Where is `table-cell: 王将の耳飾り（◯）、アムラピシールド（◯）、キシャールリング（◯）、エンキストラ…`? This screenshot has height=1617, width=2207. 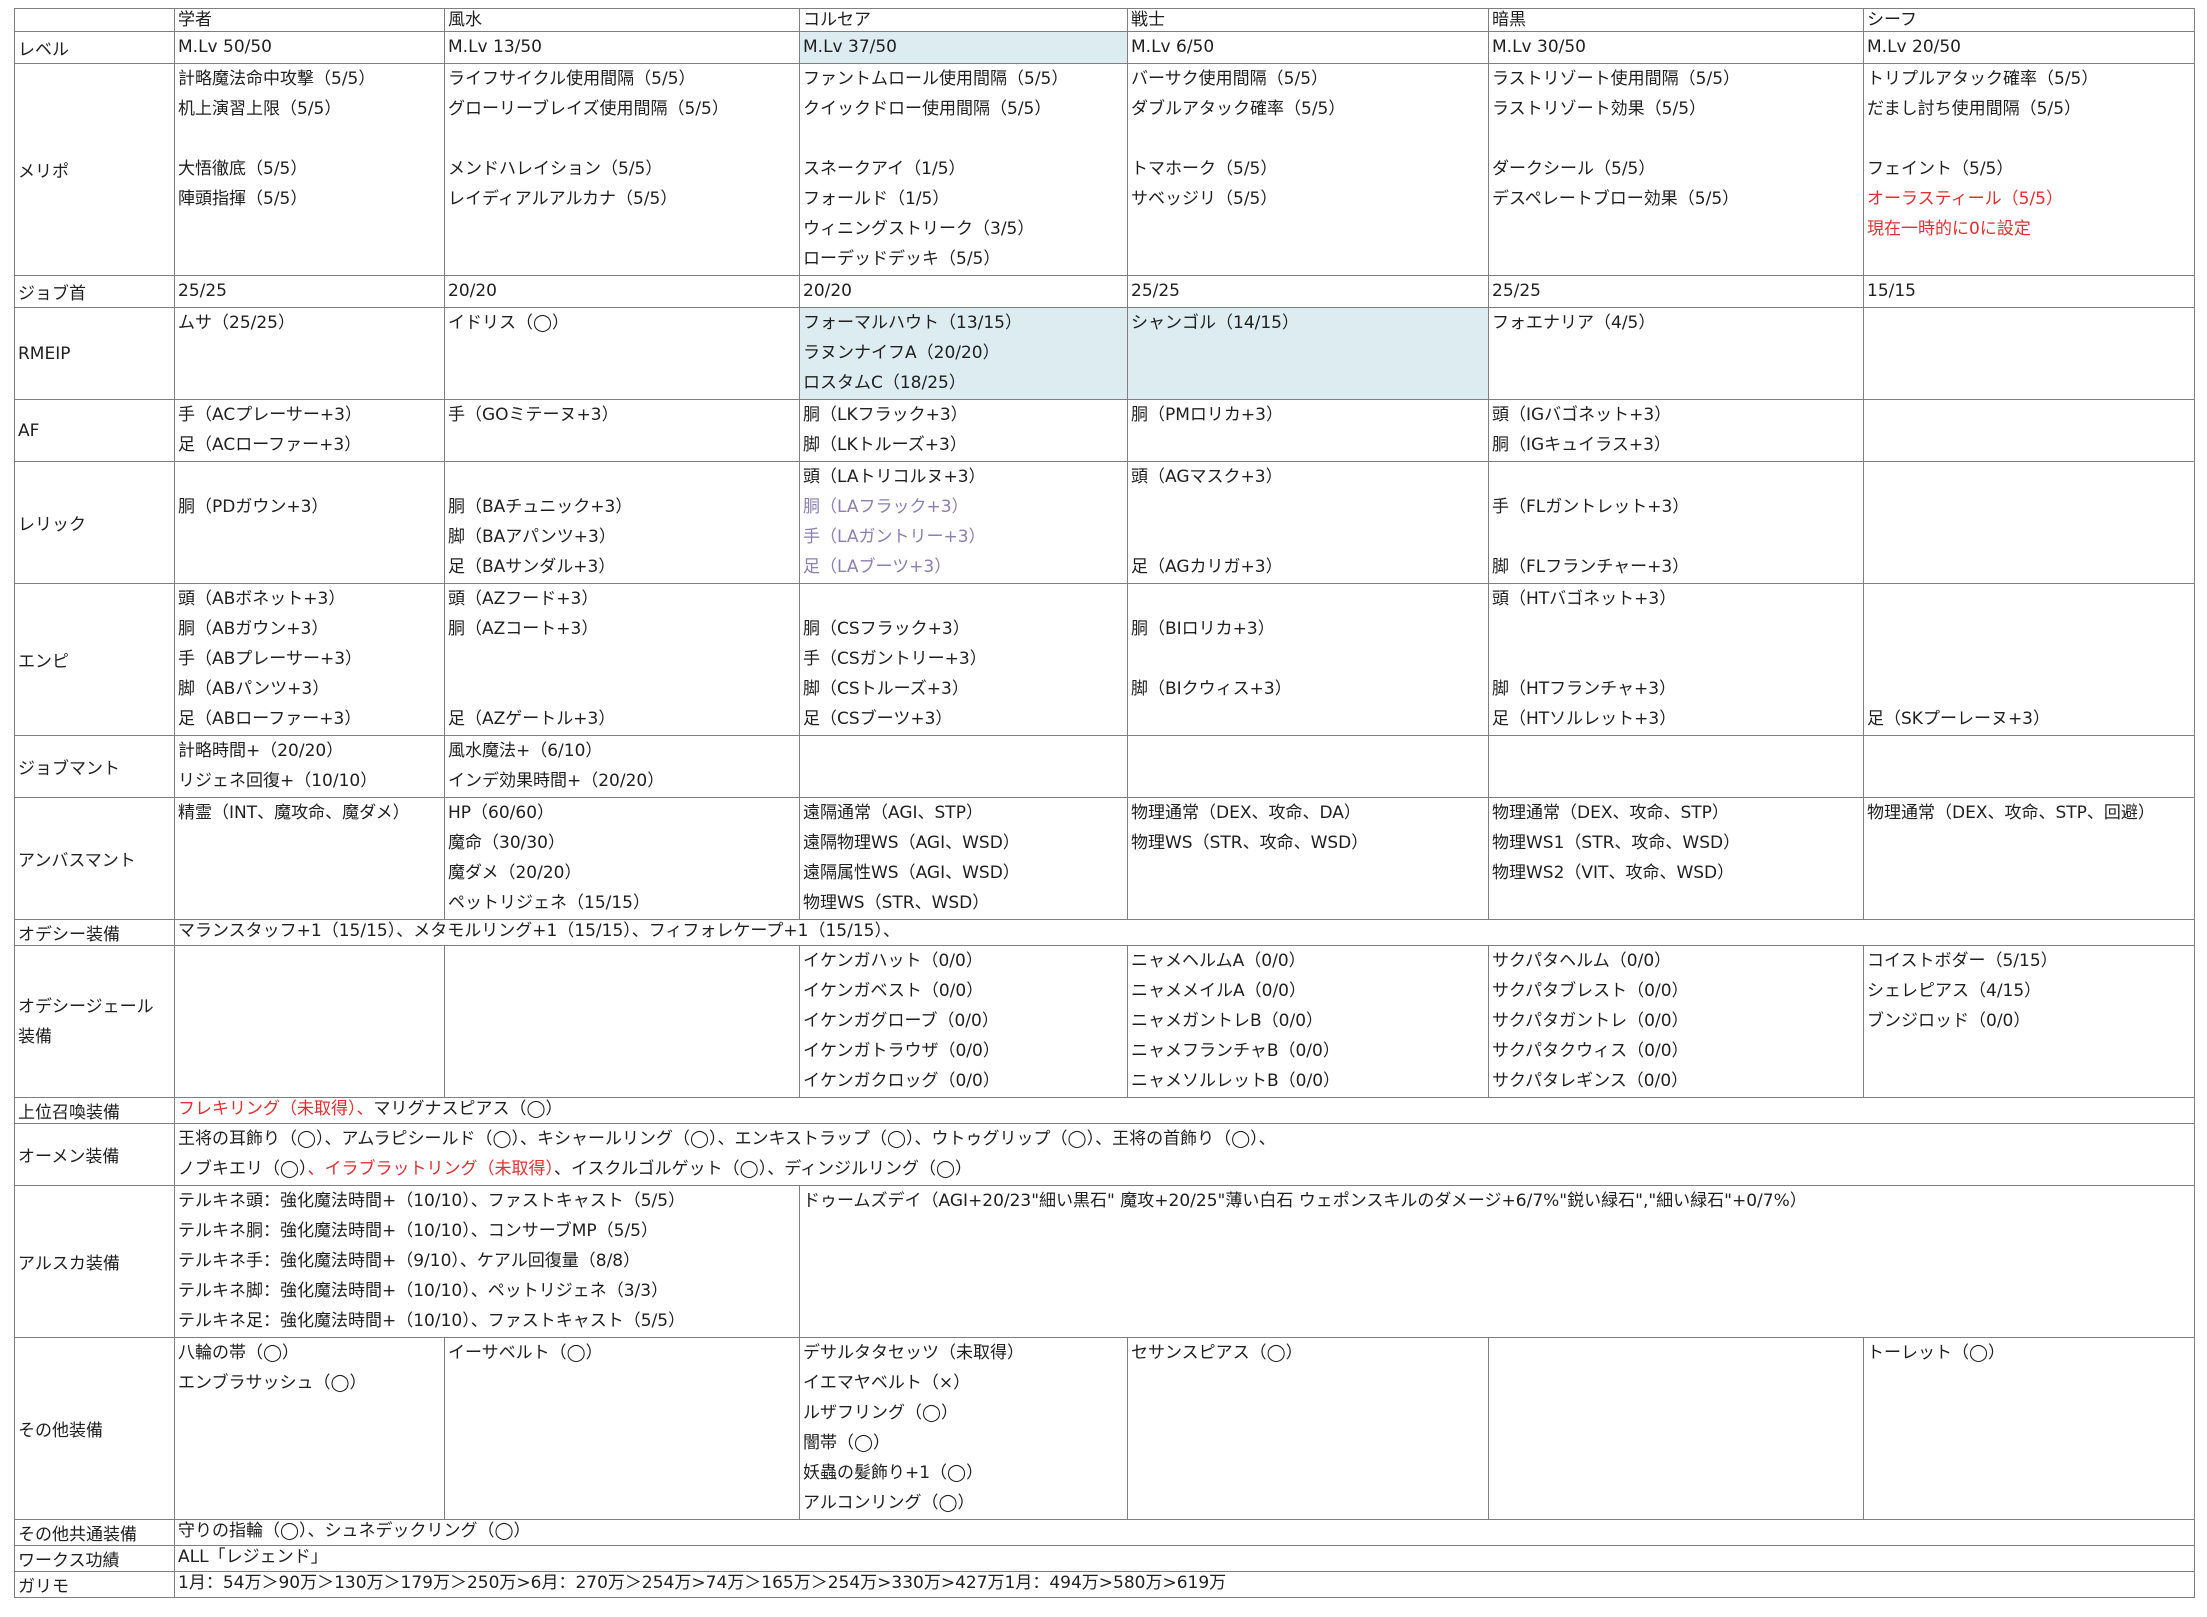 table-cell: 王将の耳飾り（◯）、アムラピシールド（◯）、キシャールリング（◯）、エンキストラ… is located at coordinates (1184, 1154).